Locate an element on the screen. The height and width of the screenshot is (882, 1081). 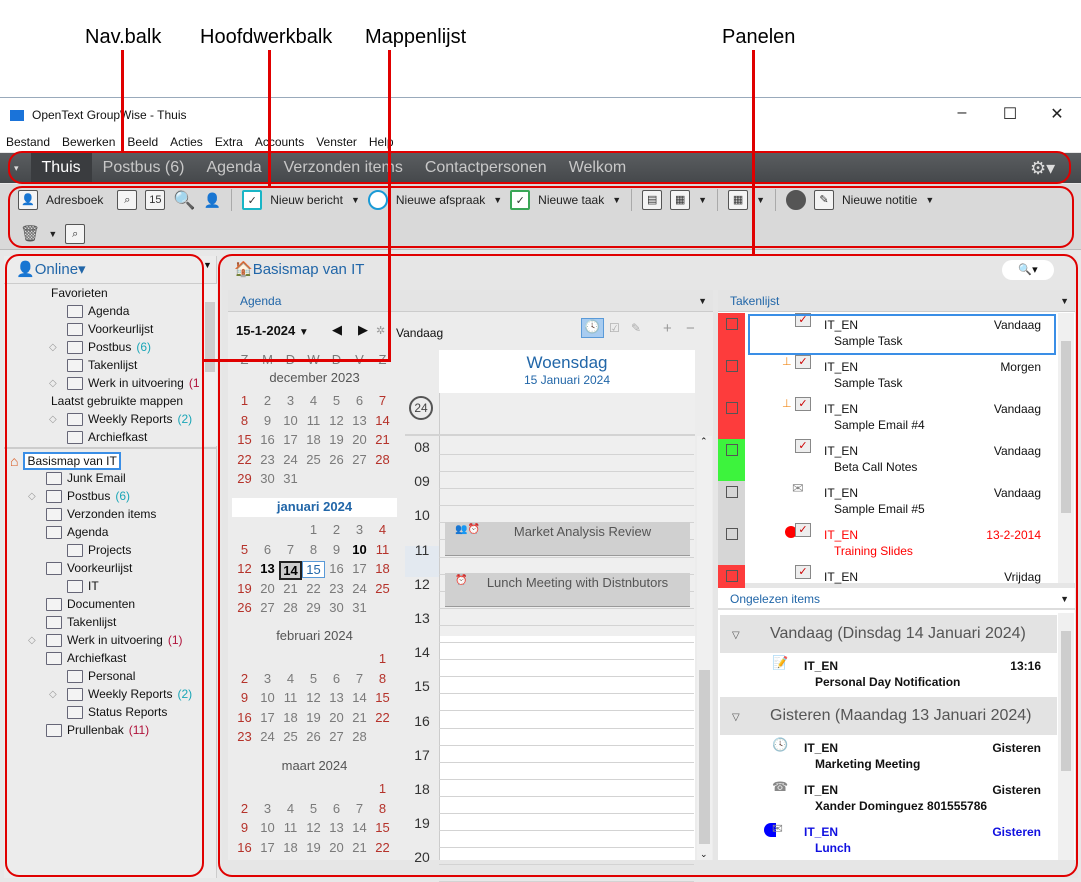
task-item: ✓ IT_EN 13-2-2014 Training Slides is located at coordinates (888, 544).